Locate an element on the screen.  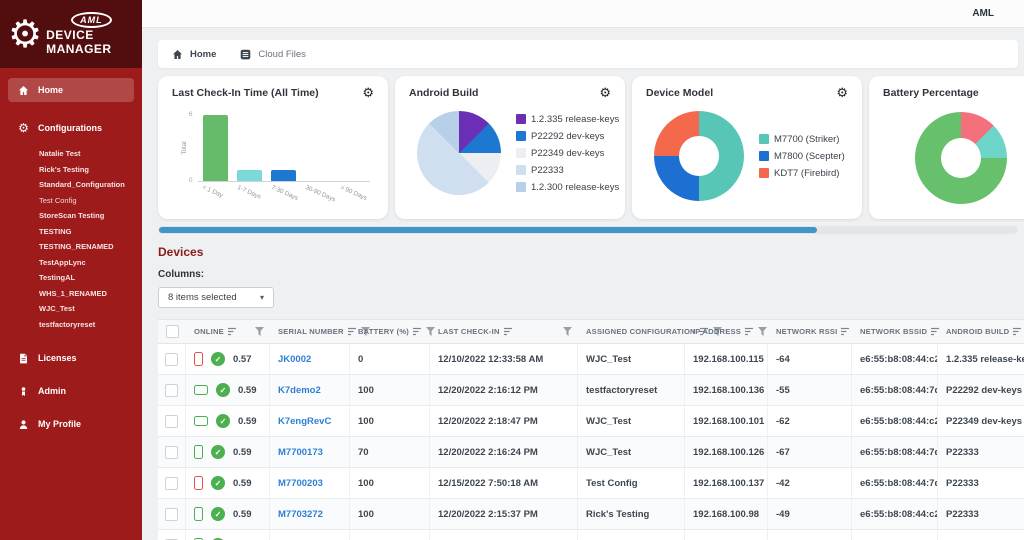
breadcrumb-home: Home is located at coordinates (194, 54).